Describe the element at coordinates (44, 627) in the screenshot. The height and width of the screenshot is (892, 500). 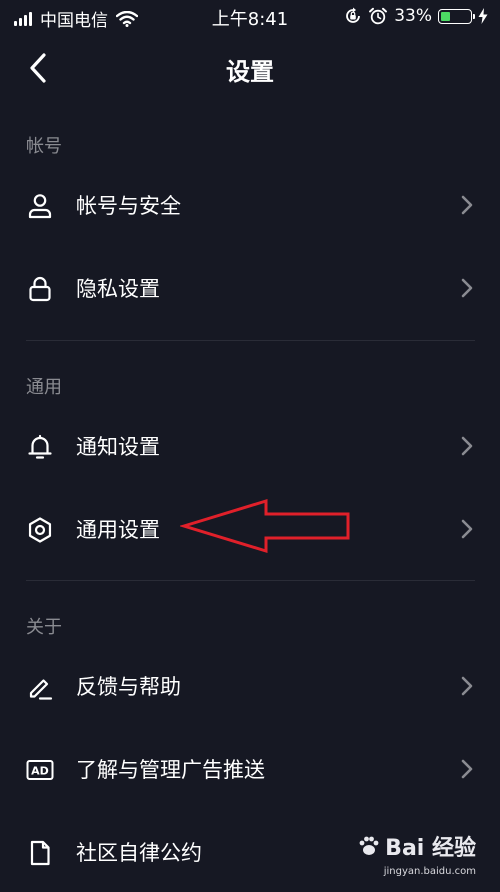
I see `section-header-about: 关于` at that location.